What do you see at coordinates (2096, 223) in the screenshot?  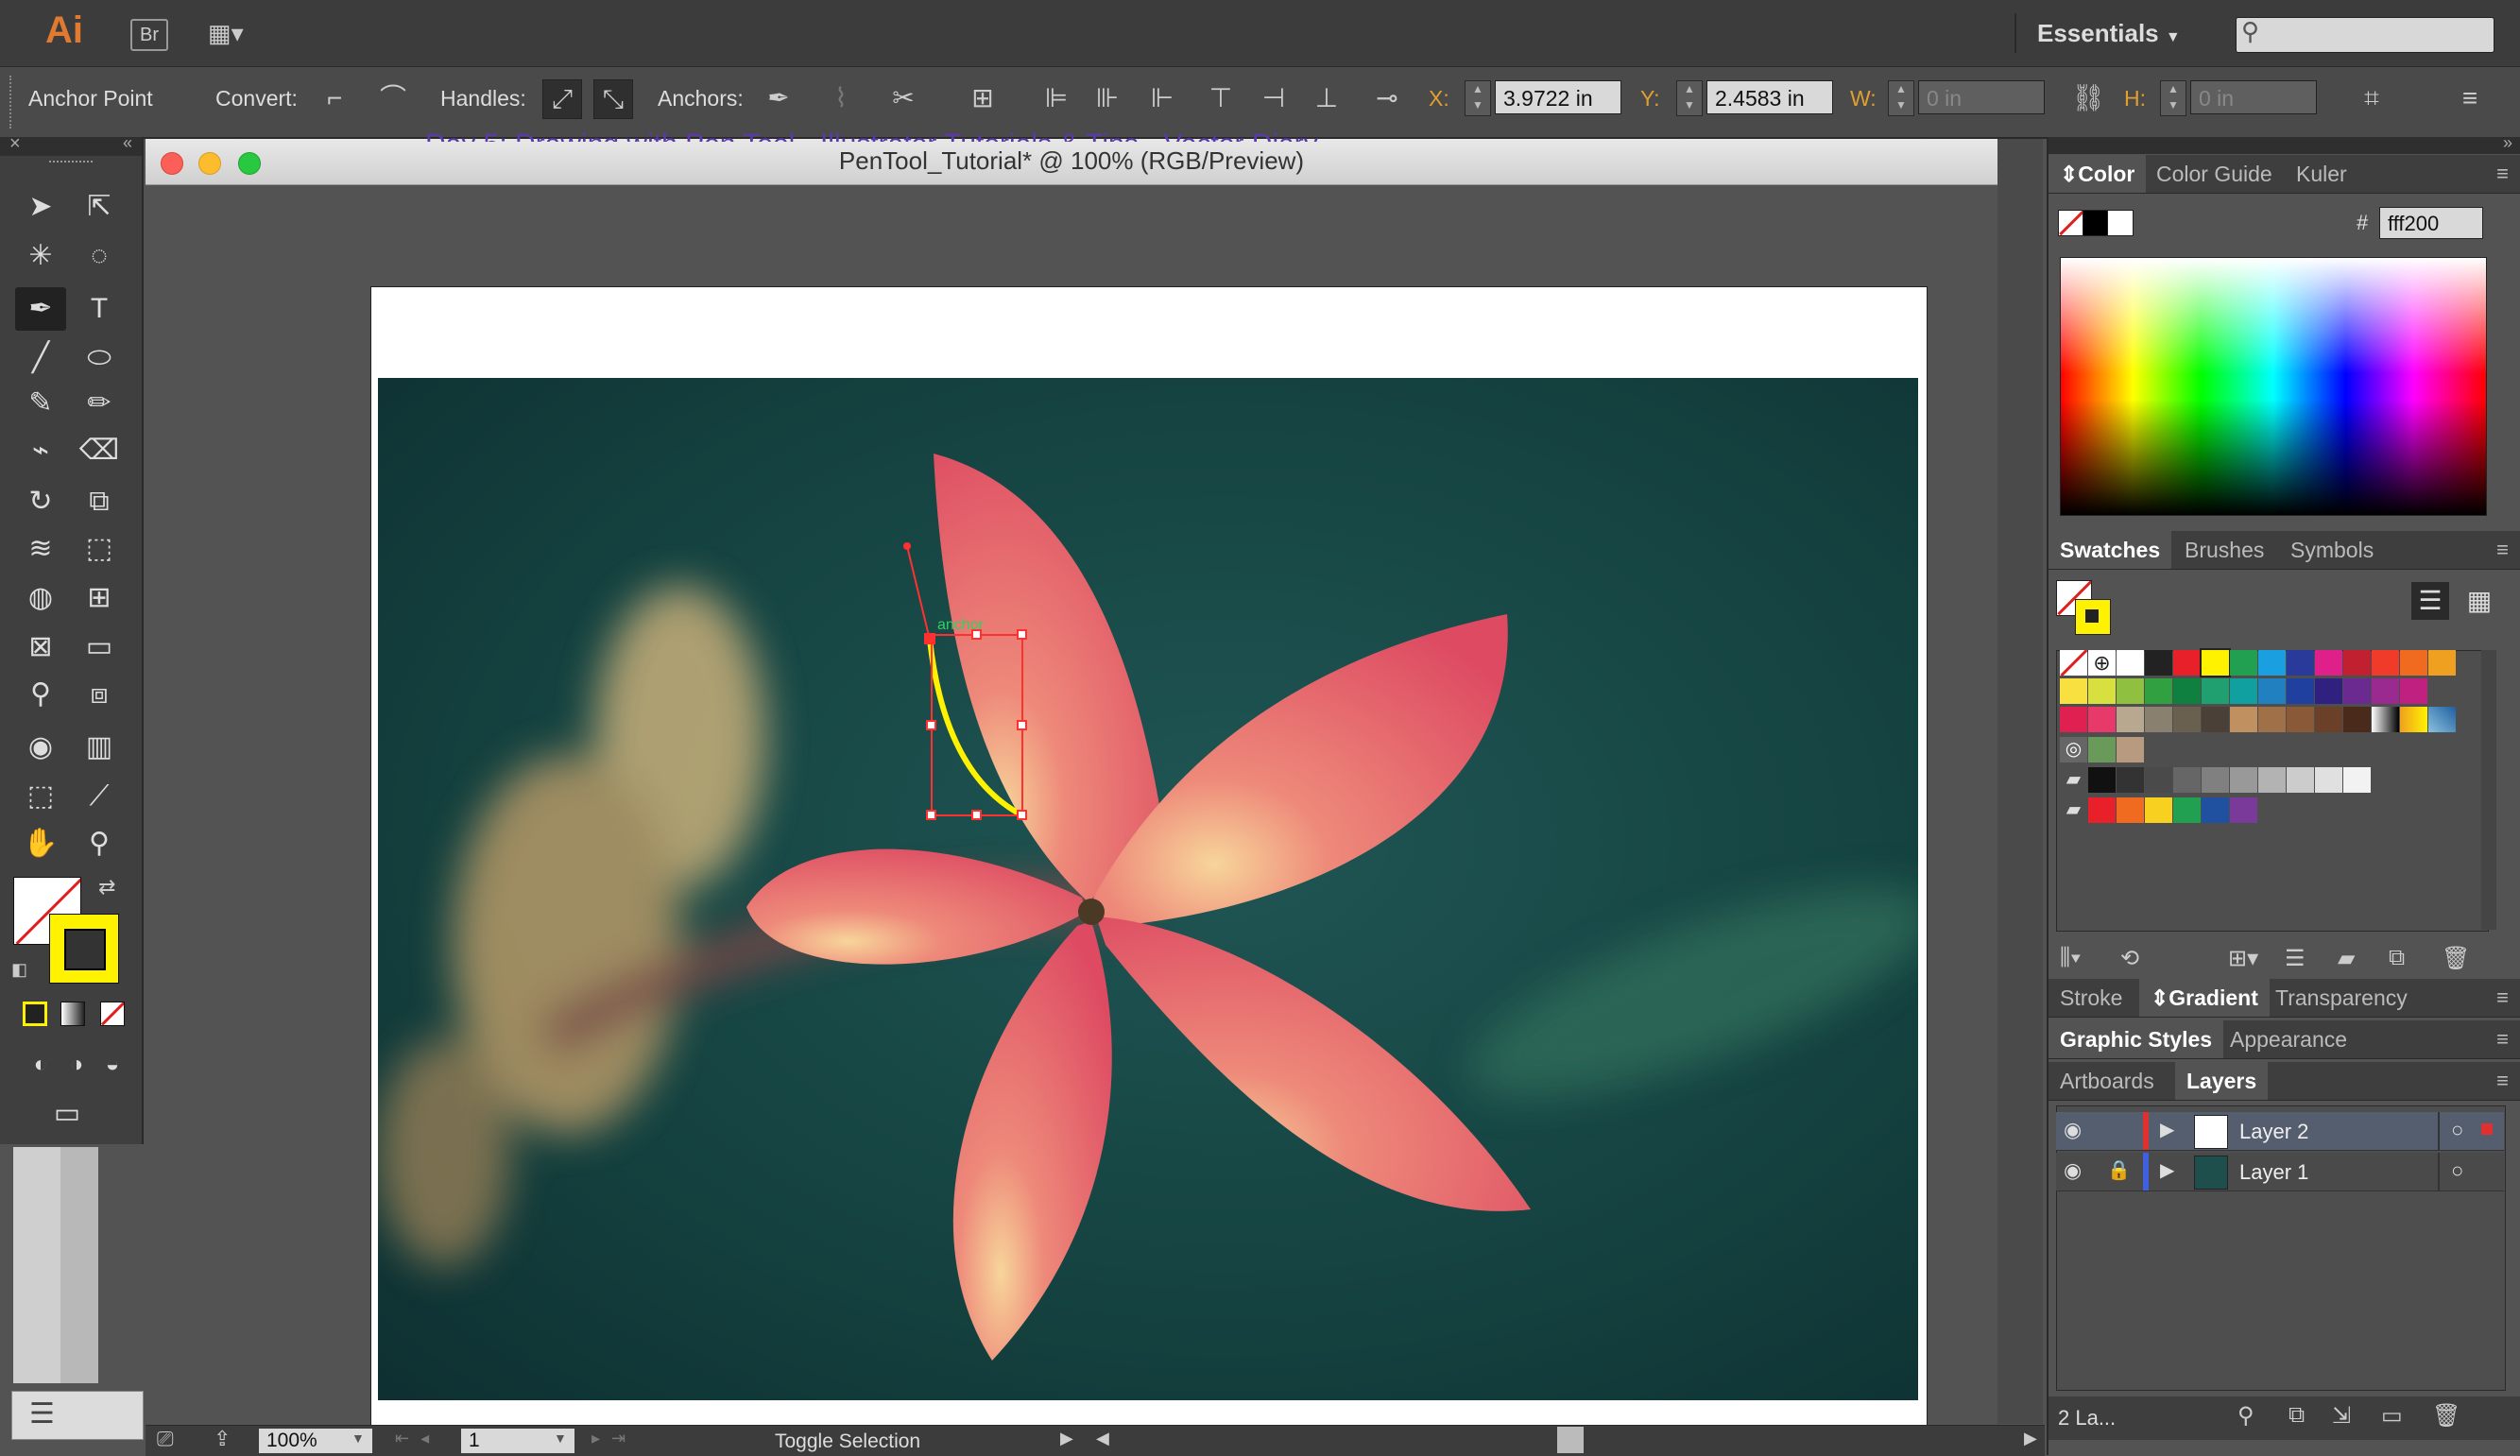 I see `black-color-swatch` at bounding box center [2096, 223].